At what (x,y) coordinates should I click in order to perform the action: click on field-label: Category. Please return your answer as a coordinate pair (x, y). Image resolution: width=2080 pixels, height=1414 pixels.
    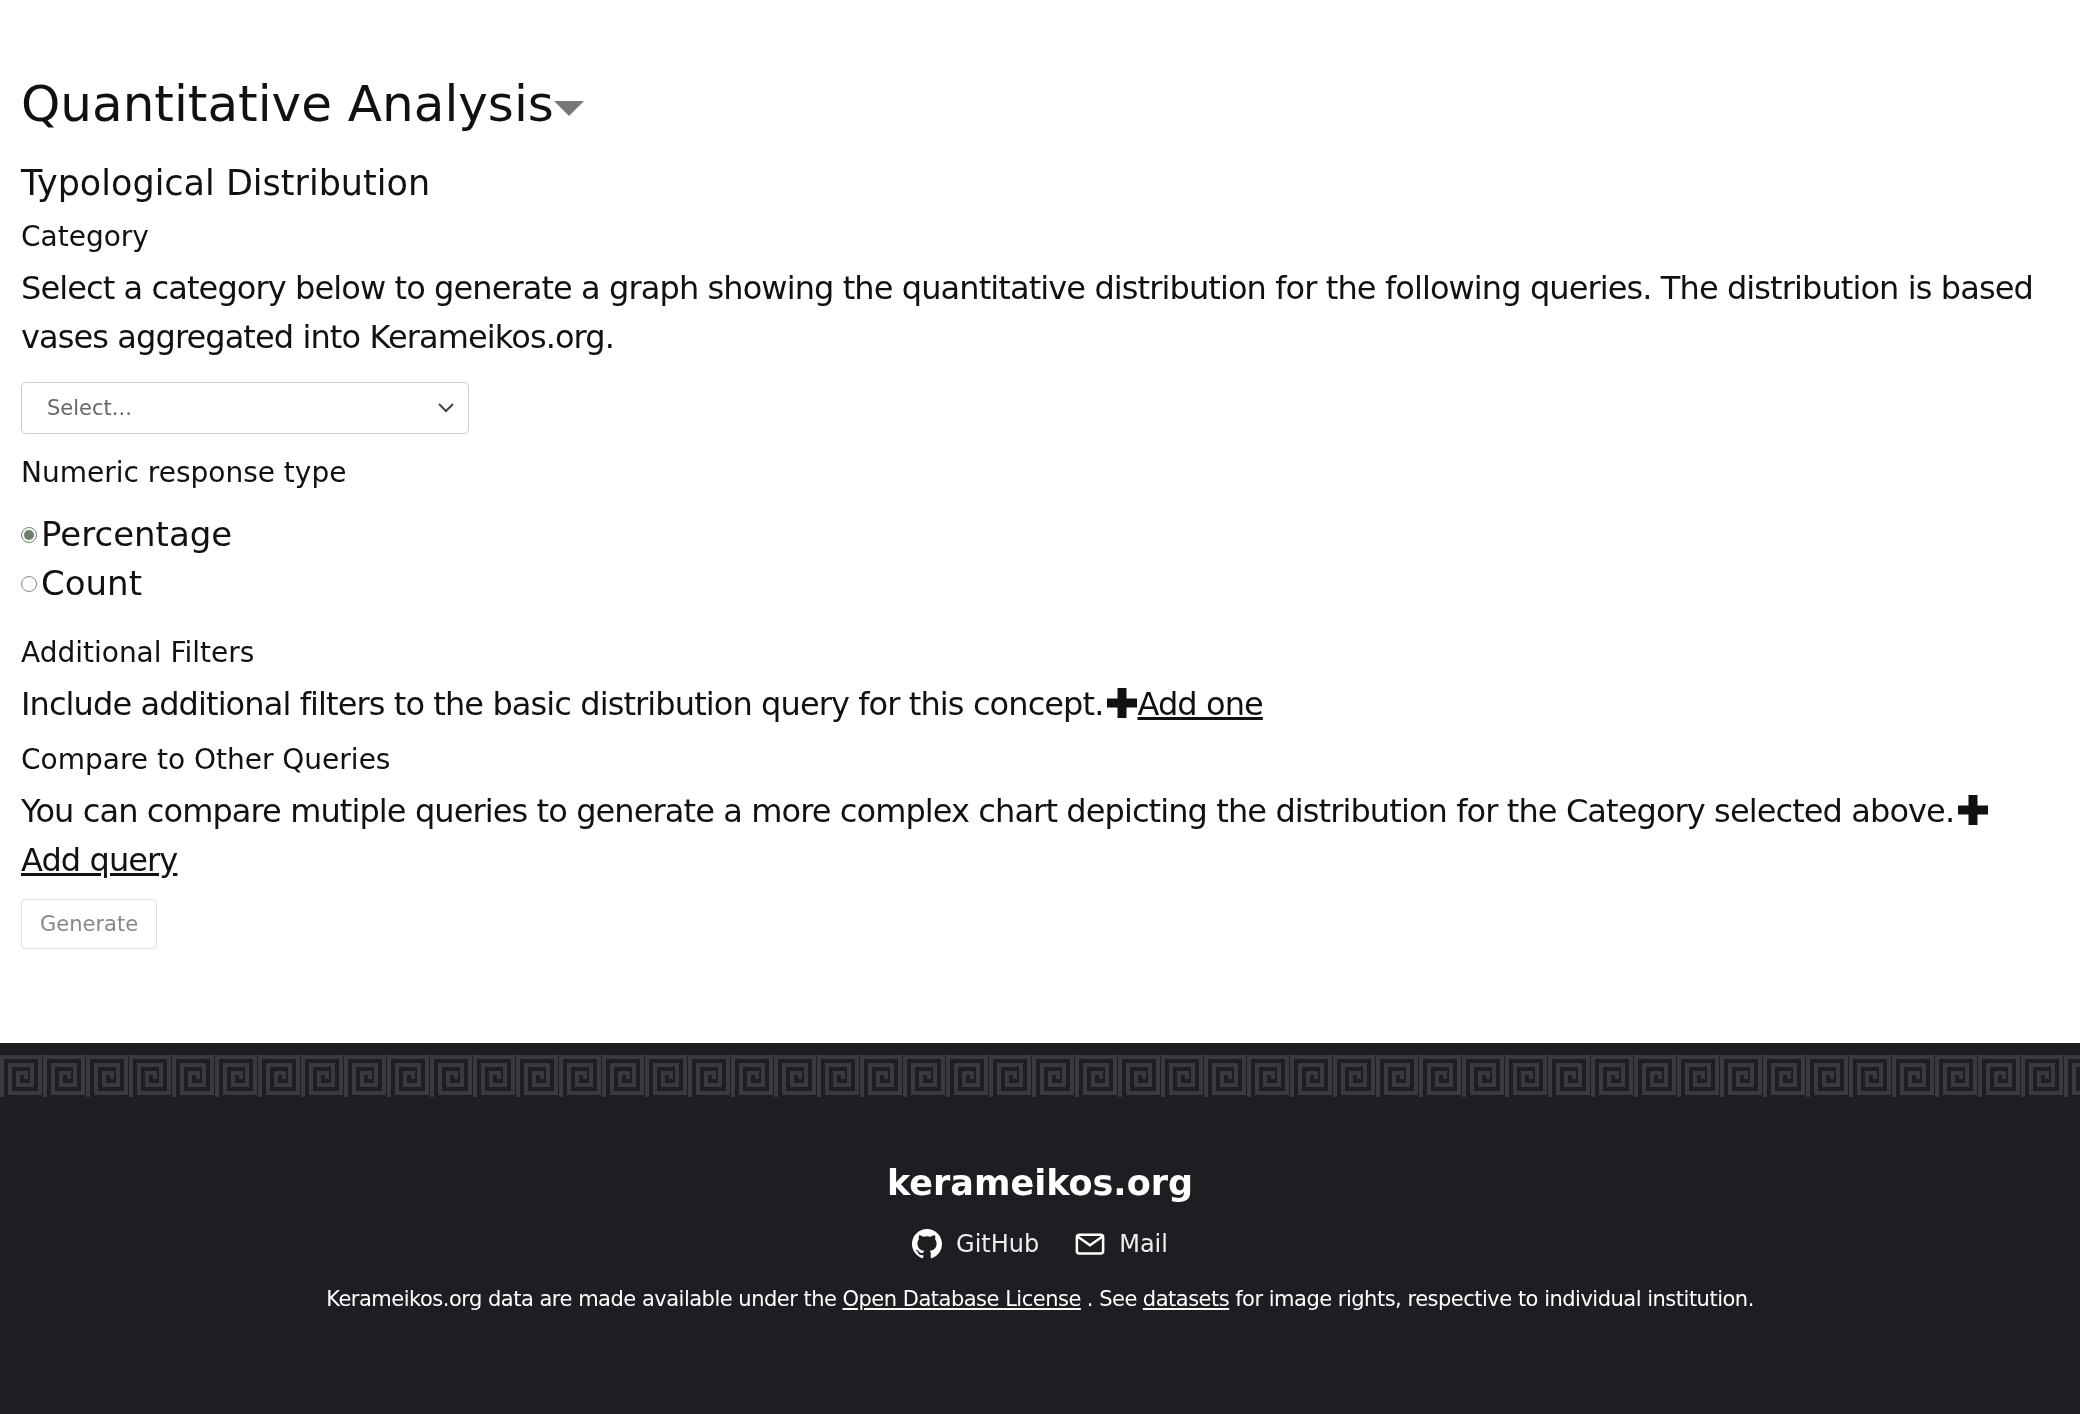
    Looking at the image, I should click on (85, 237).